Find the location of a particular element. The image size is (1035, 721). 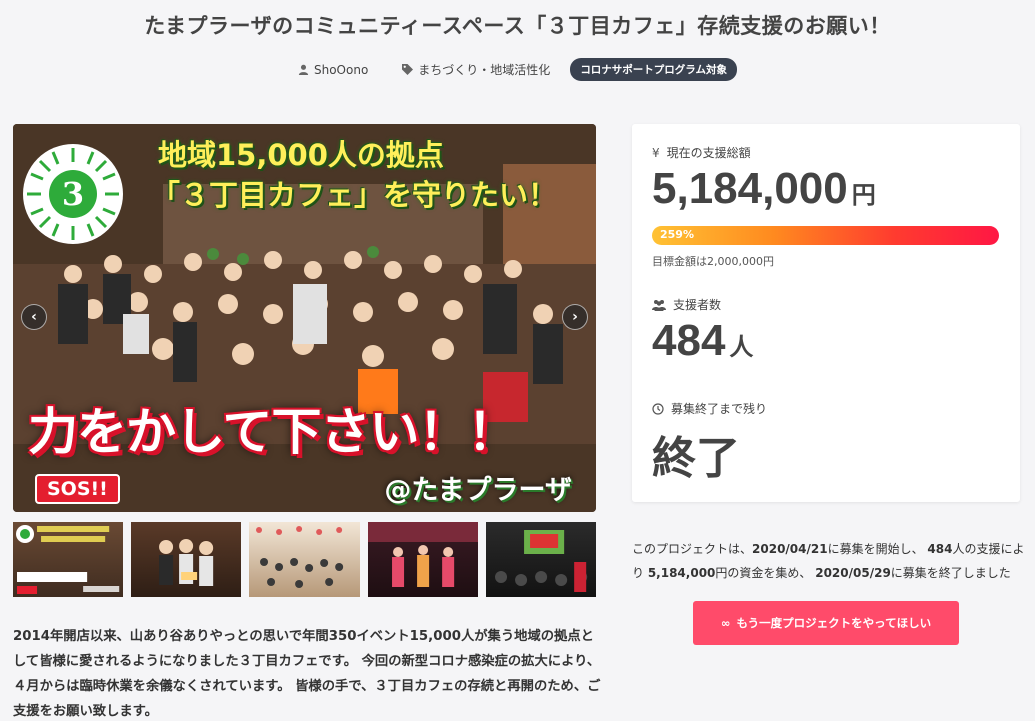

summary-amount: 5,184,000 is located at coordinates (681, 573).